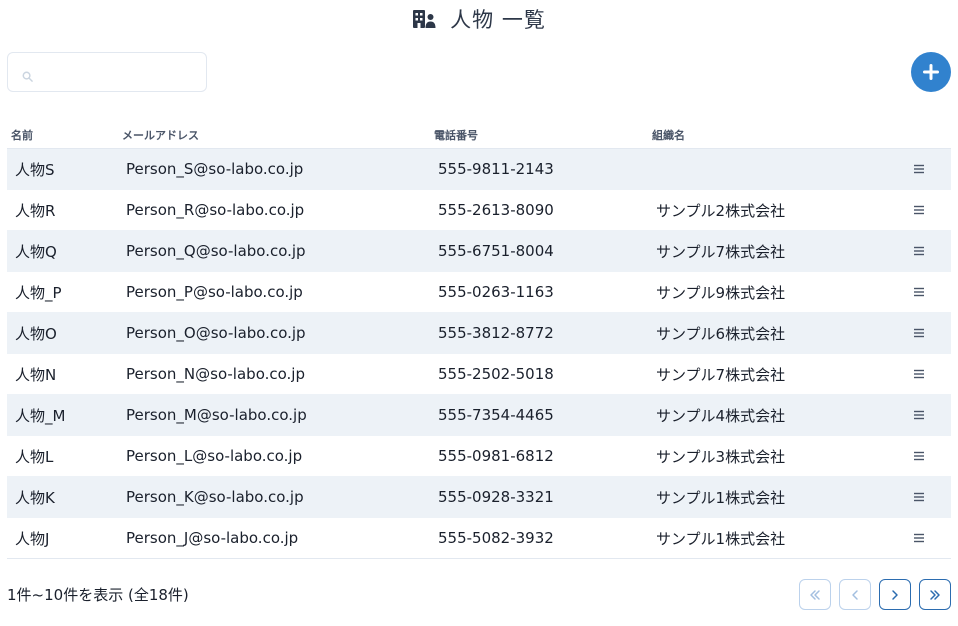  I want to click on person-email-cell: Person_K@so-labo.co.jp, so click(215, 497).